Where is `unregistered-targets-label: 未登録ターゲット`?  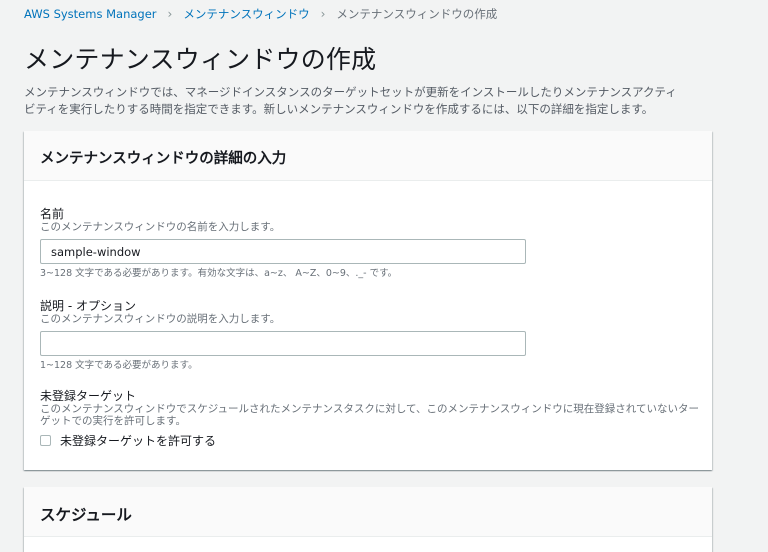
unregistered-targets-label: 未登録ターゲット is located at coordinates (88, 396).